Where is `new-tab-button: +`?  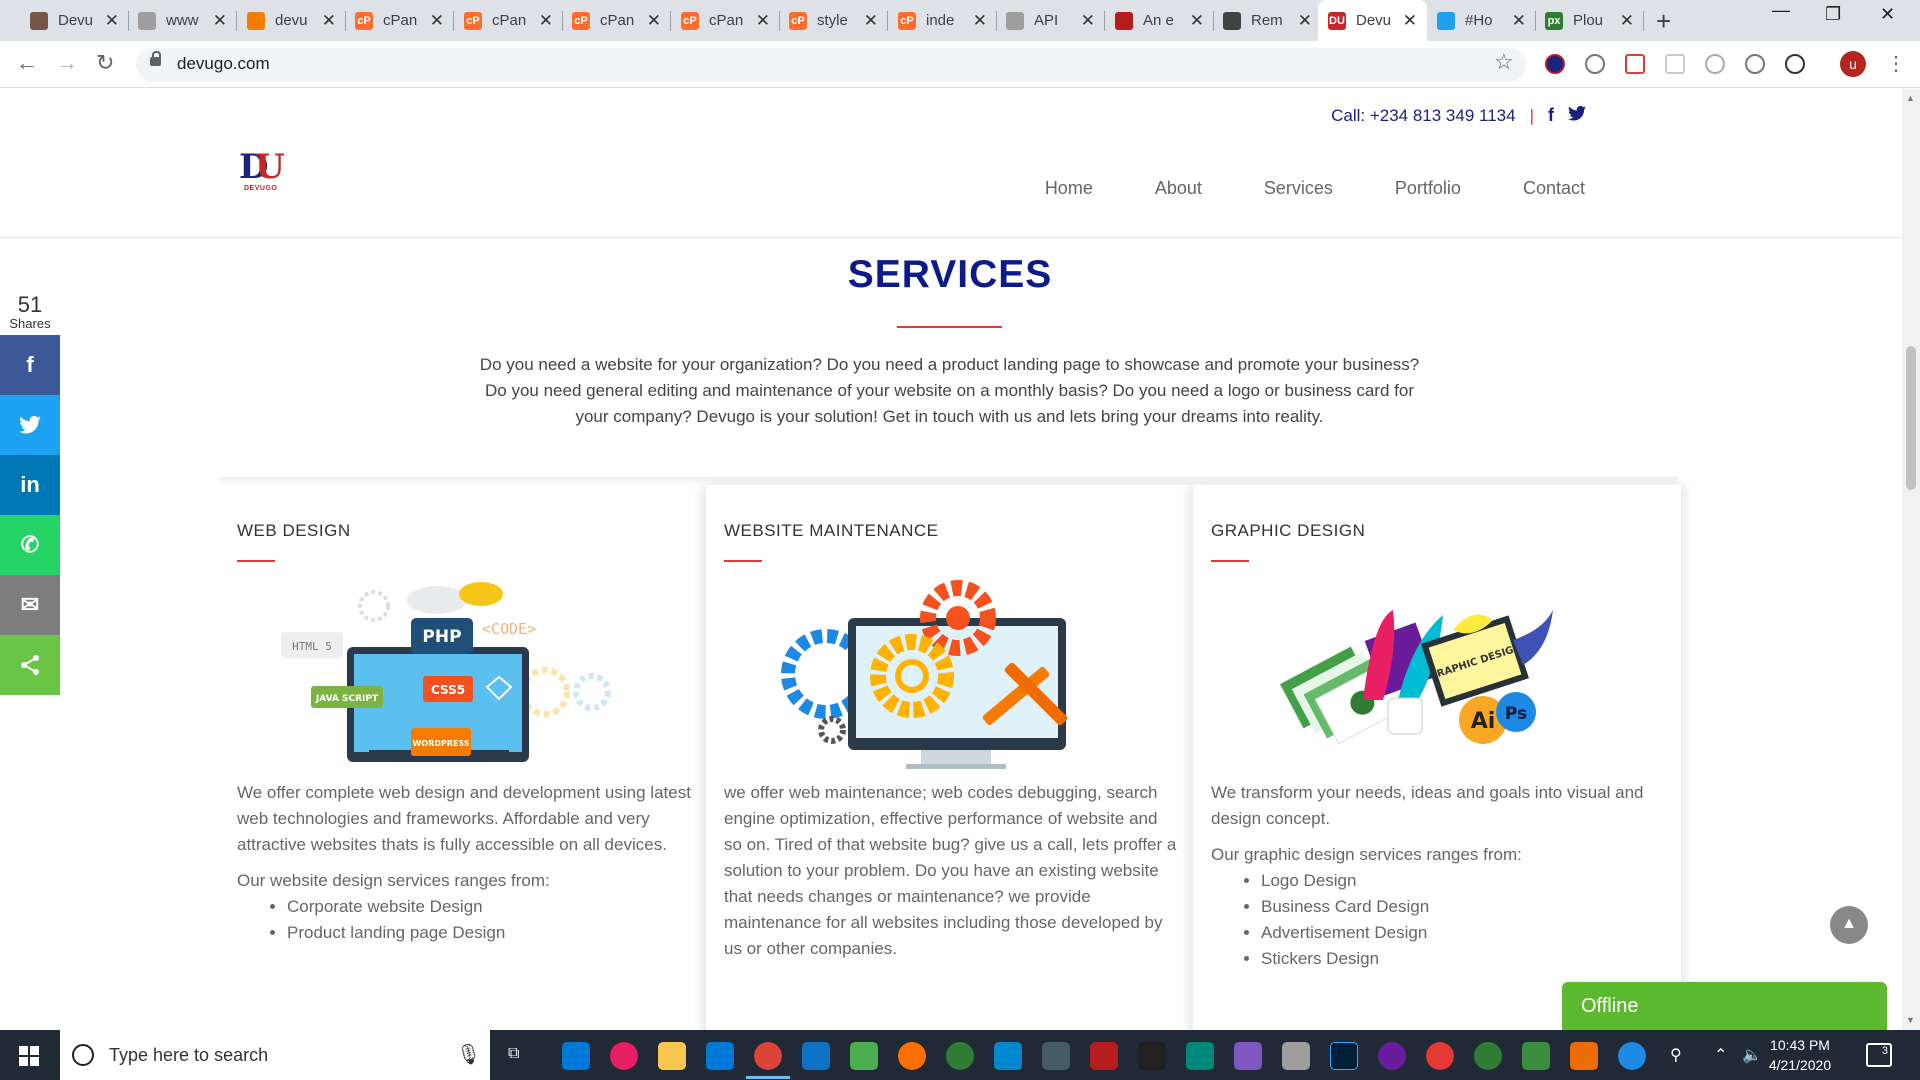 new-tab-button: + is located at coordinates (1663, 21).